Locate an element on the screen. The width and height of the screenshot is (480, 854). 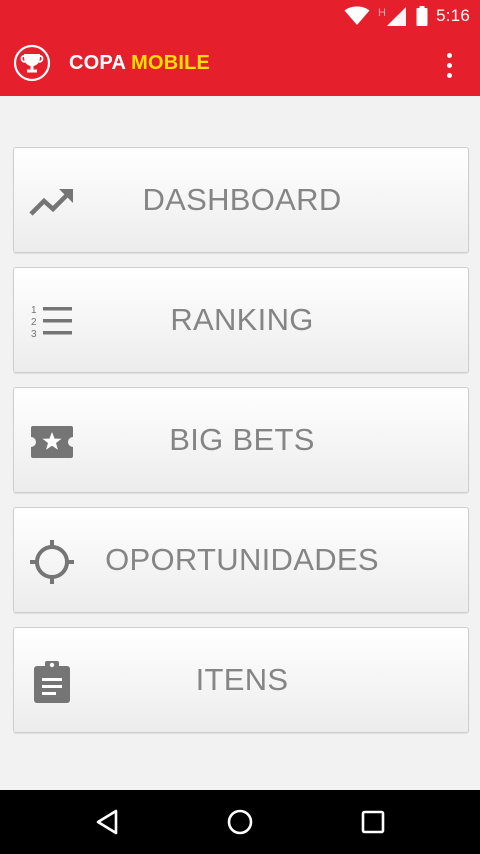
menu-item-big-bets: BIG BETS is located at coordinates (241, 440).